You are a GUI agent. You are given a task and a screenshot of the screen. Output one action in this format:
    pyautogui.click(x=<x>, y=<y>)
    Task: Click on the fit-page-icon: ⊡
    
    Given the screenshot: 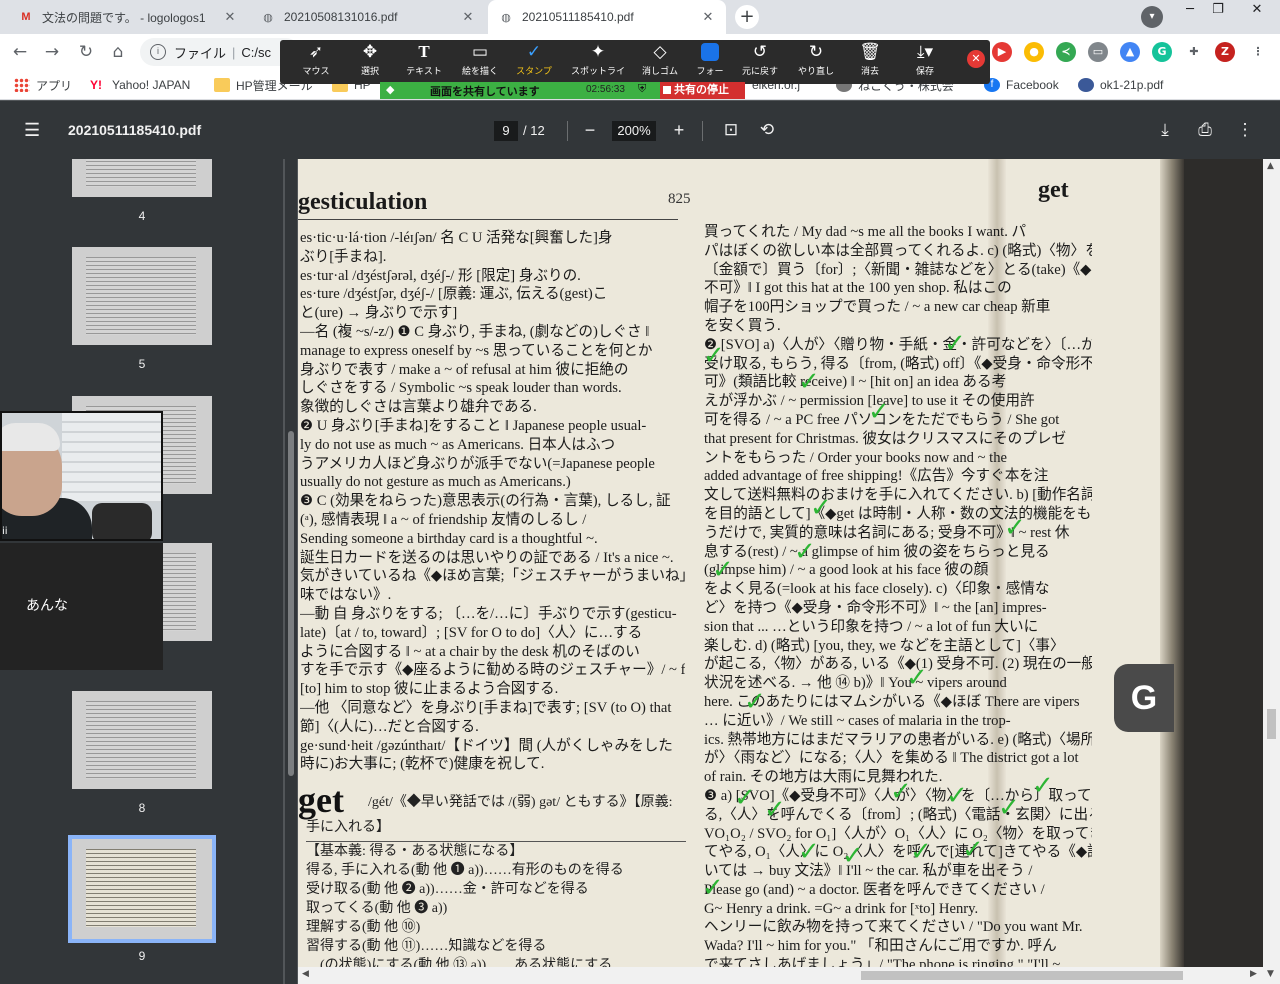 What is the action you would take?
    pyautogui.click(x=731, y=130)
    